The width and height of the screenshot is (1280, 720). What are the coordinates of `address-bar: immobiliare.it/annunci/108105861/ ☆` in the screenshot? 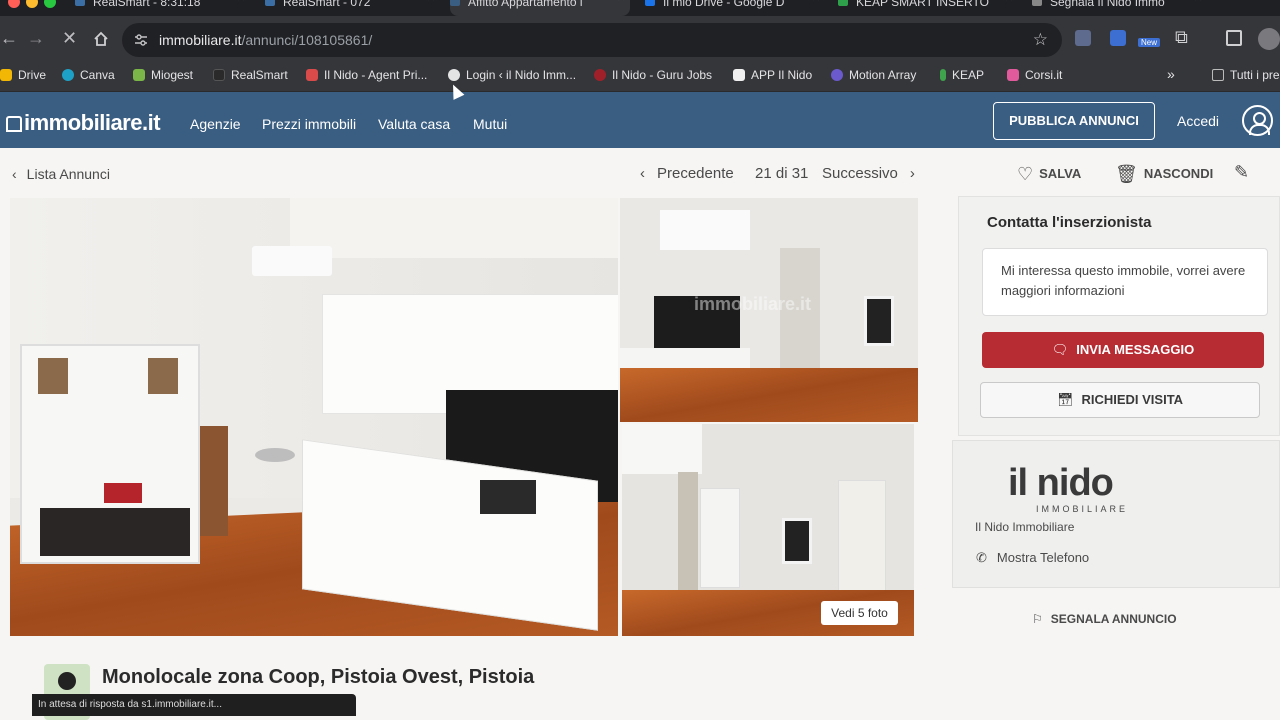 It's located at (592, 40).